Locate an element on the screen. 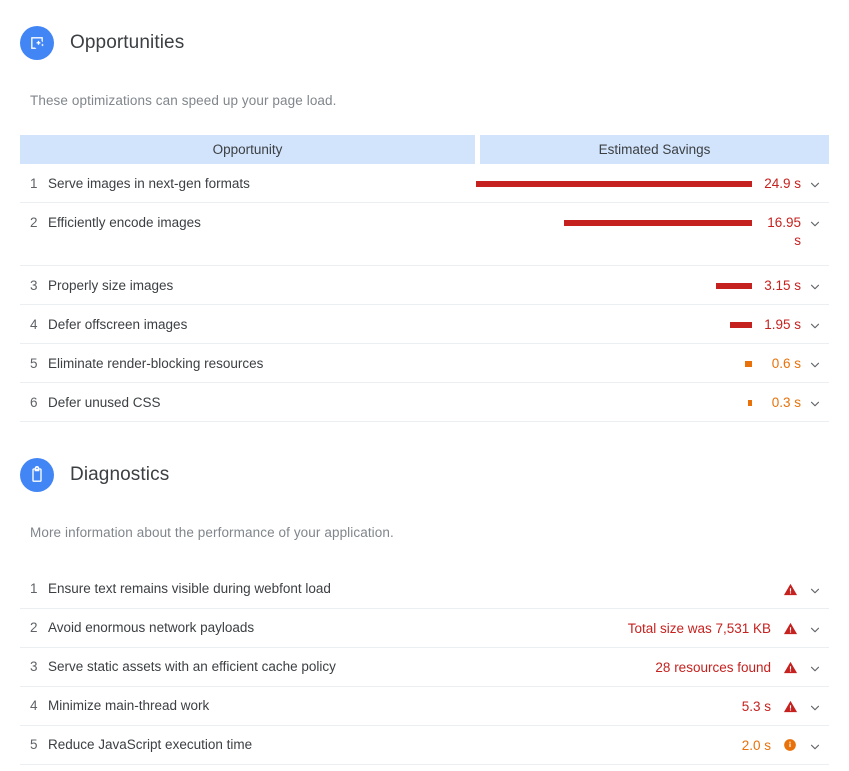  diagnostic-row-index: 5 is located at coordinates (34, 744).